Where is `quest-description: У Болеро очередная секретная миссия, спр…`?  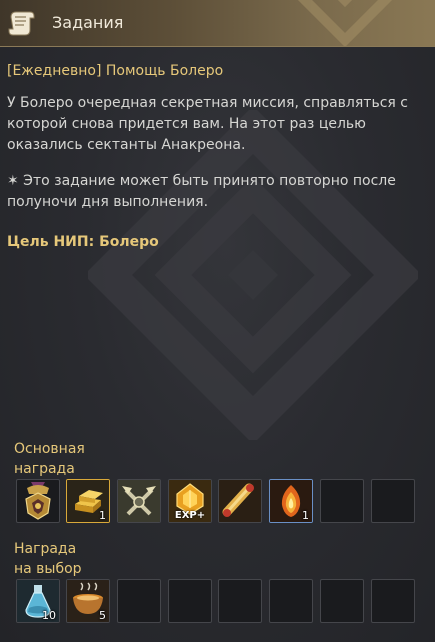 quest-description: У Болеро очередная секретная миссия, спр… is located at coordinates (215, 124).